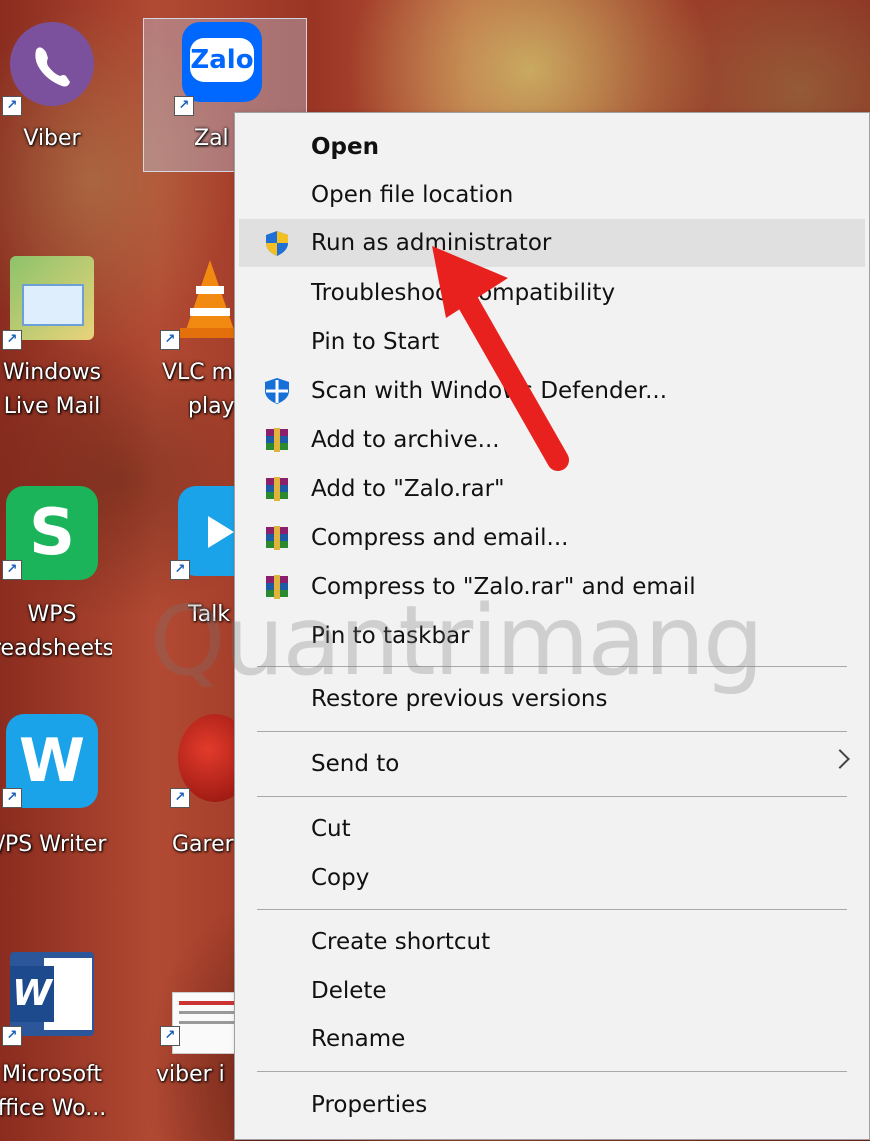 This screenshot has height=1141, width=870. Describe the element at coordinates (463, 293) in the screenshot. I see `menu-item-label: Troubleshoot compatibility` at that location.